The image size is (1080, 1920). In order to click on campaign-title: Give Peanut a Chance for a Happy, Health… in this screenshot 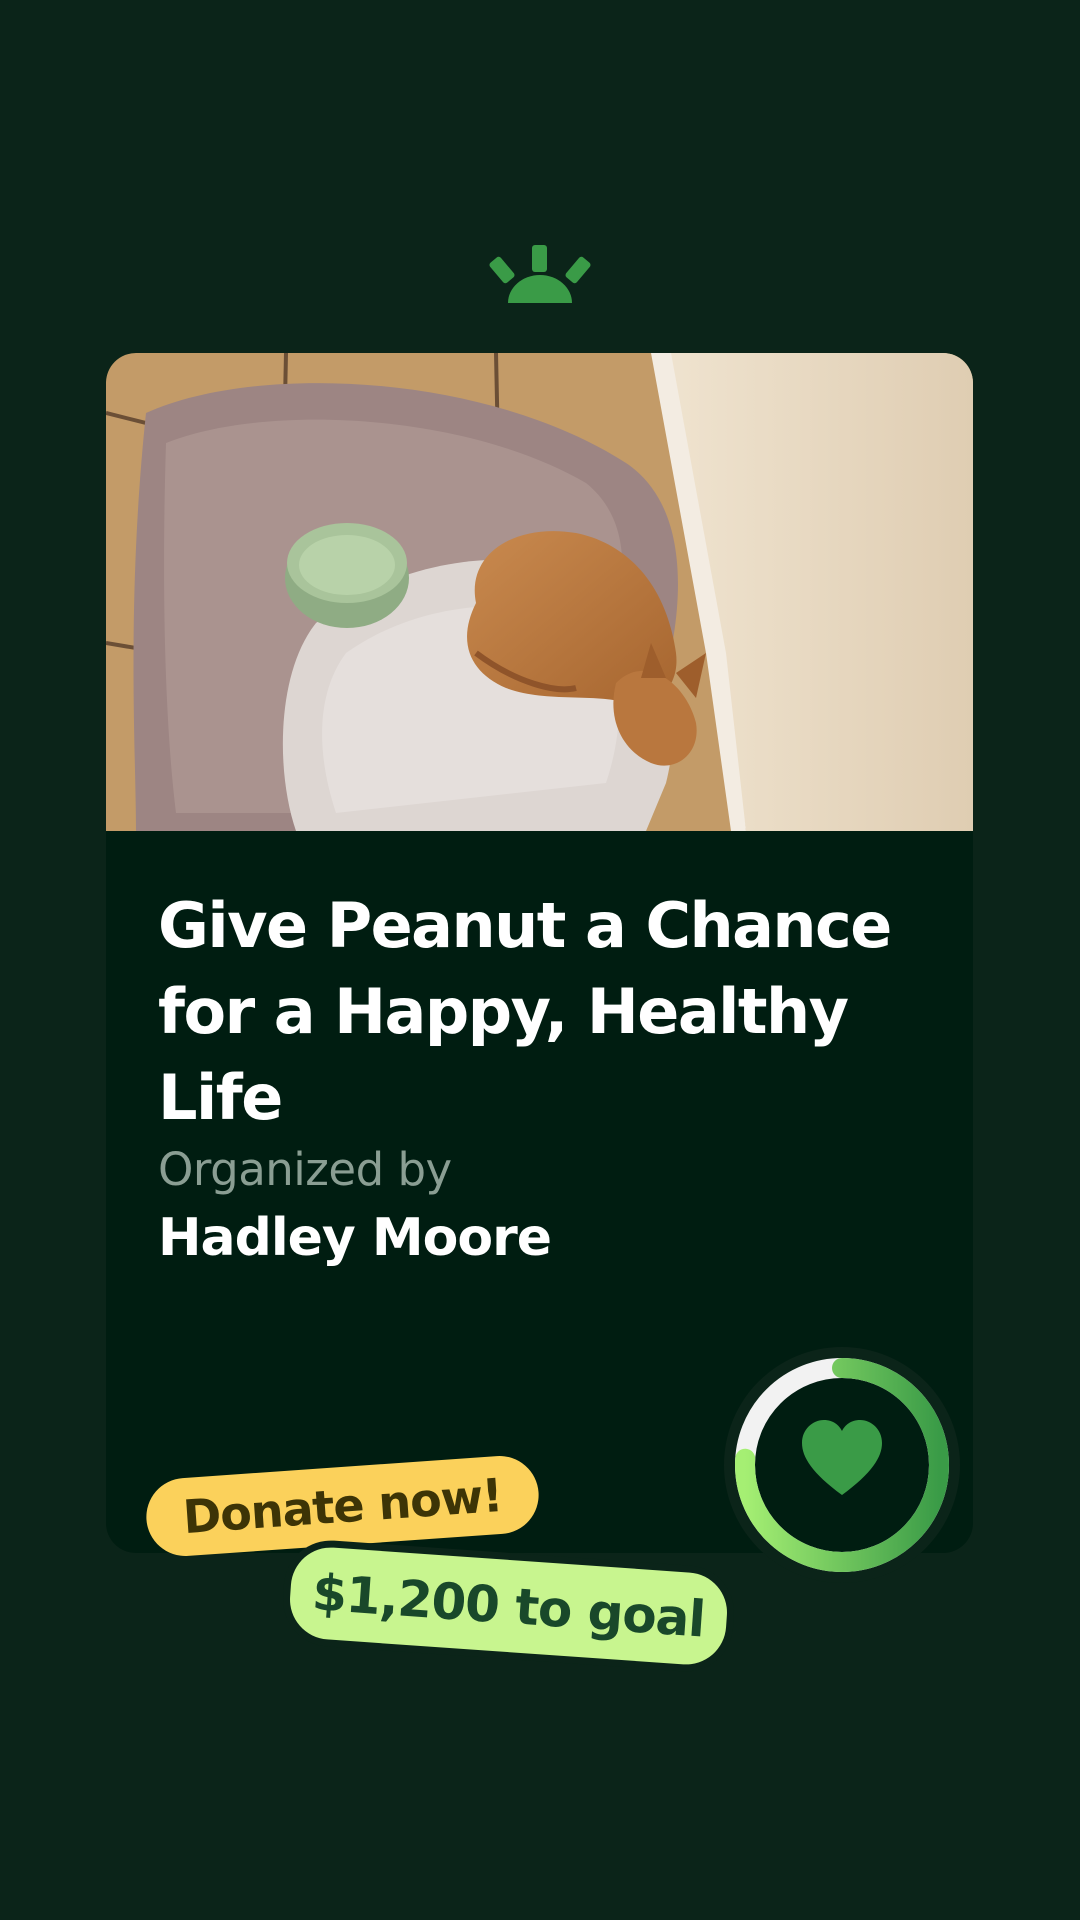, I will do `click(525, 1011)`.